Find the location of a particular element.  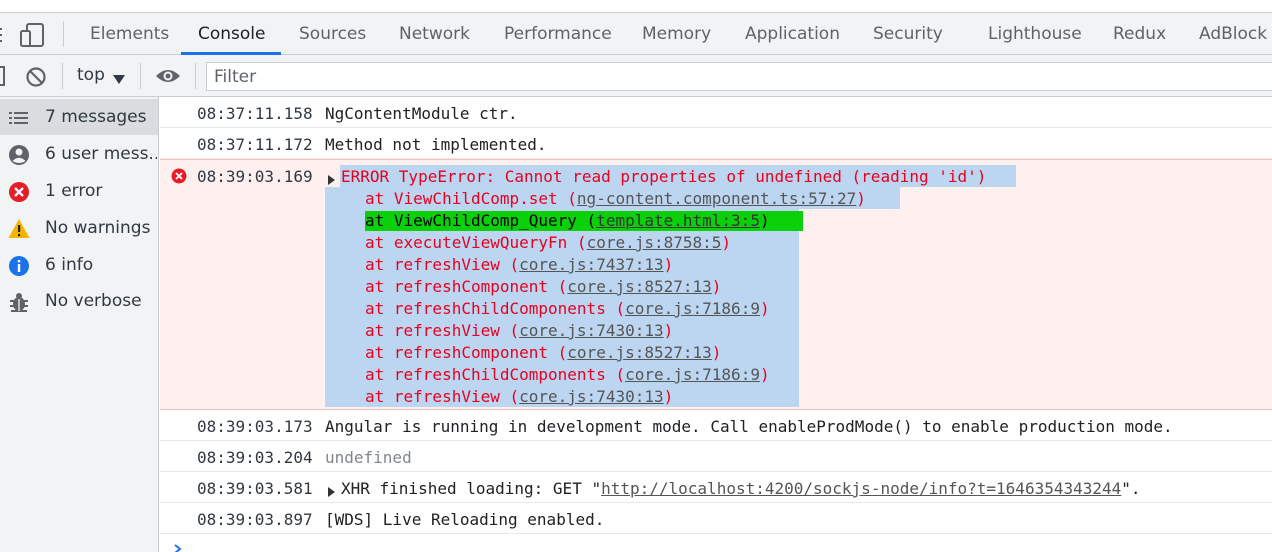

console-toolbar: top is located at coordinates (636, 76).